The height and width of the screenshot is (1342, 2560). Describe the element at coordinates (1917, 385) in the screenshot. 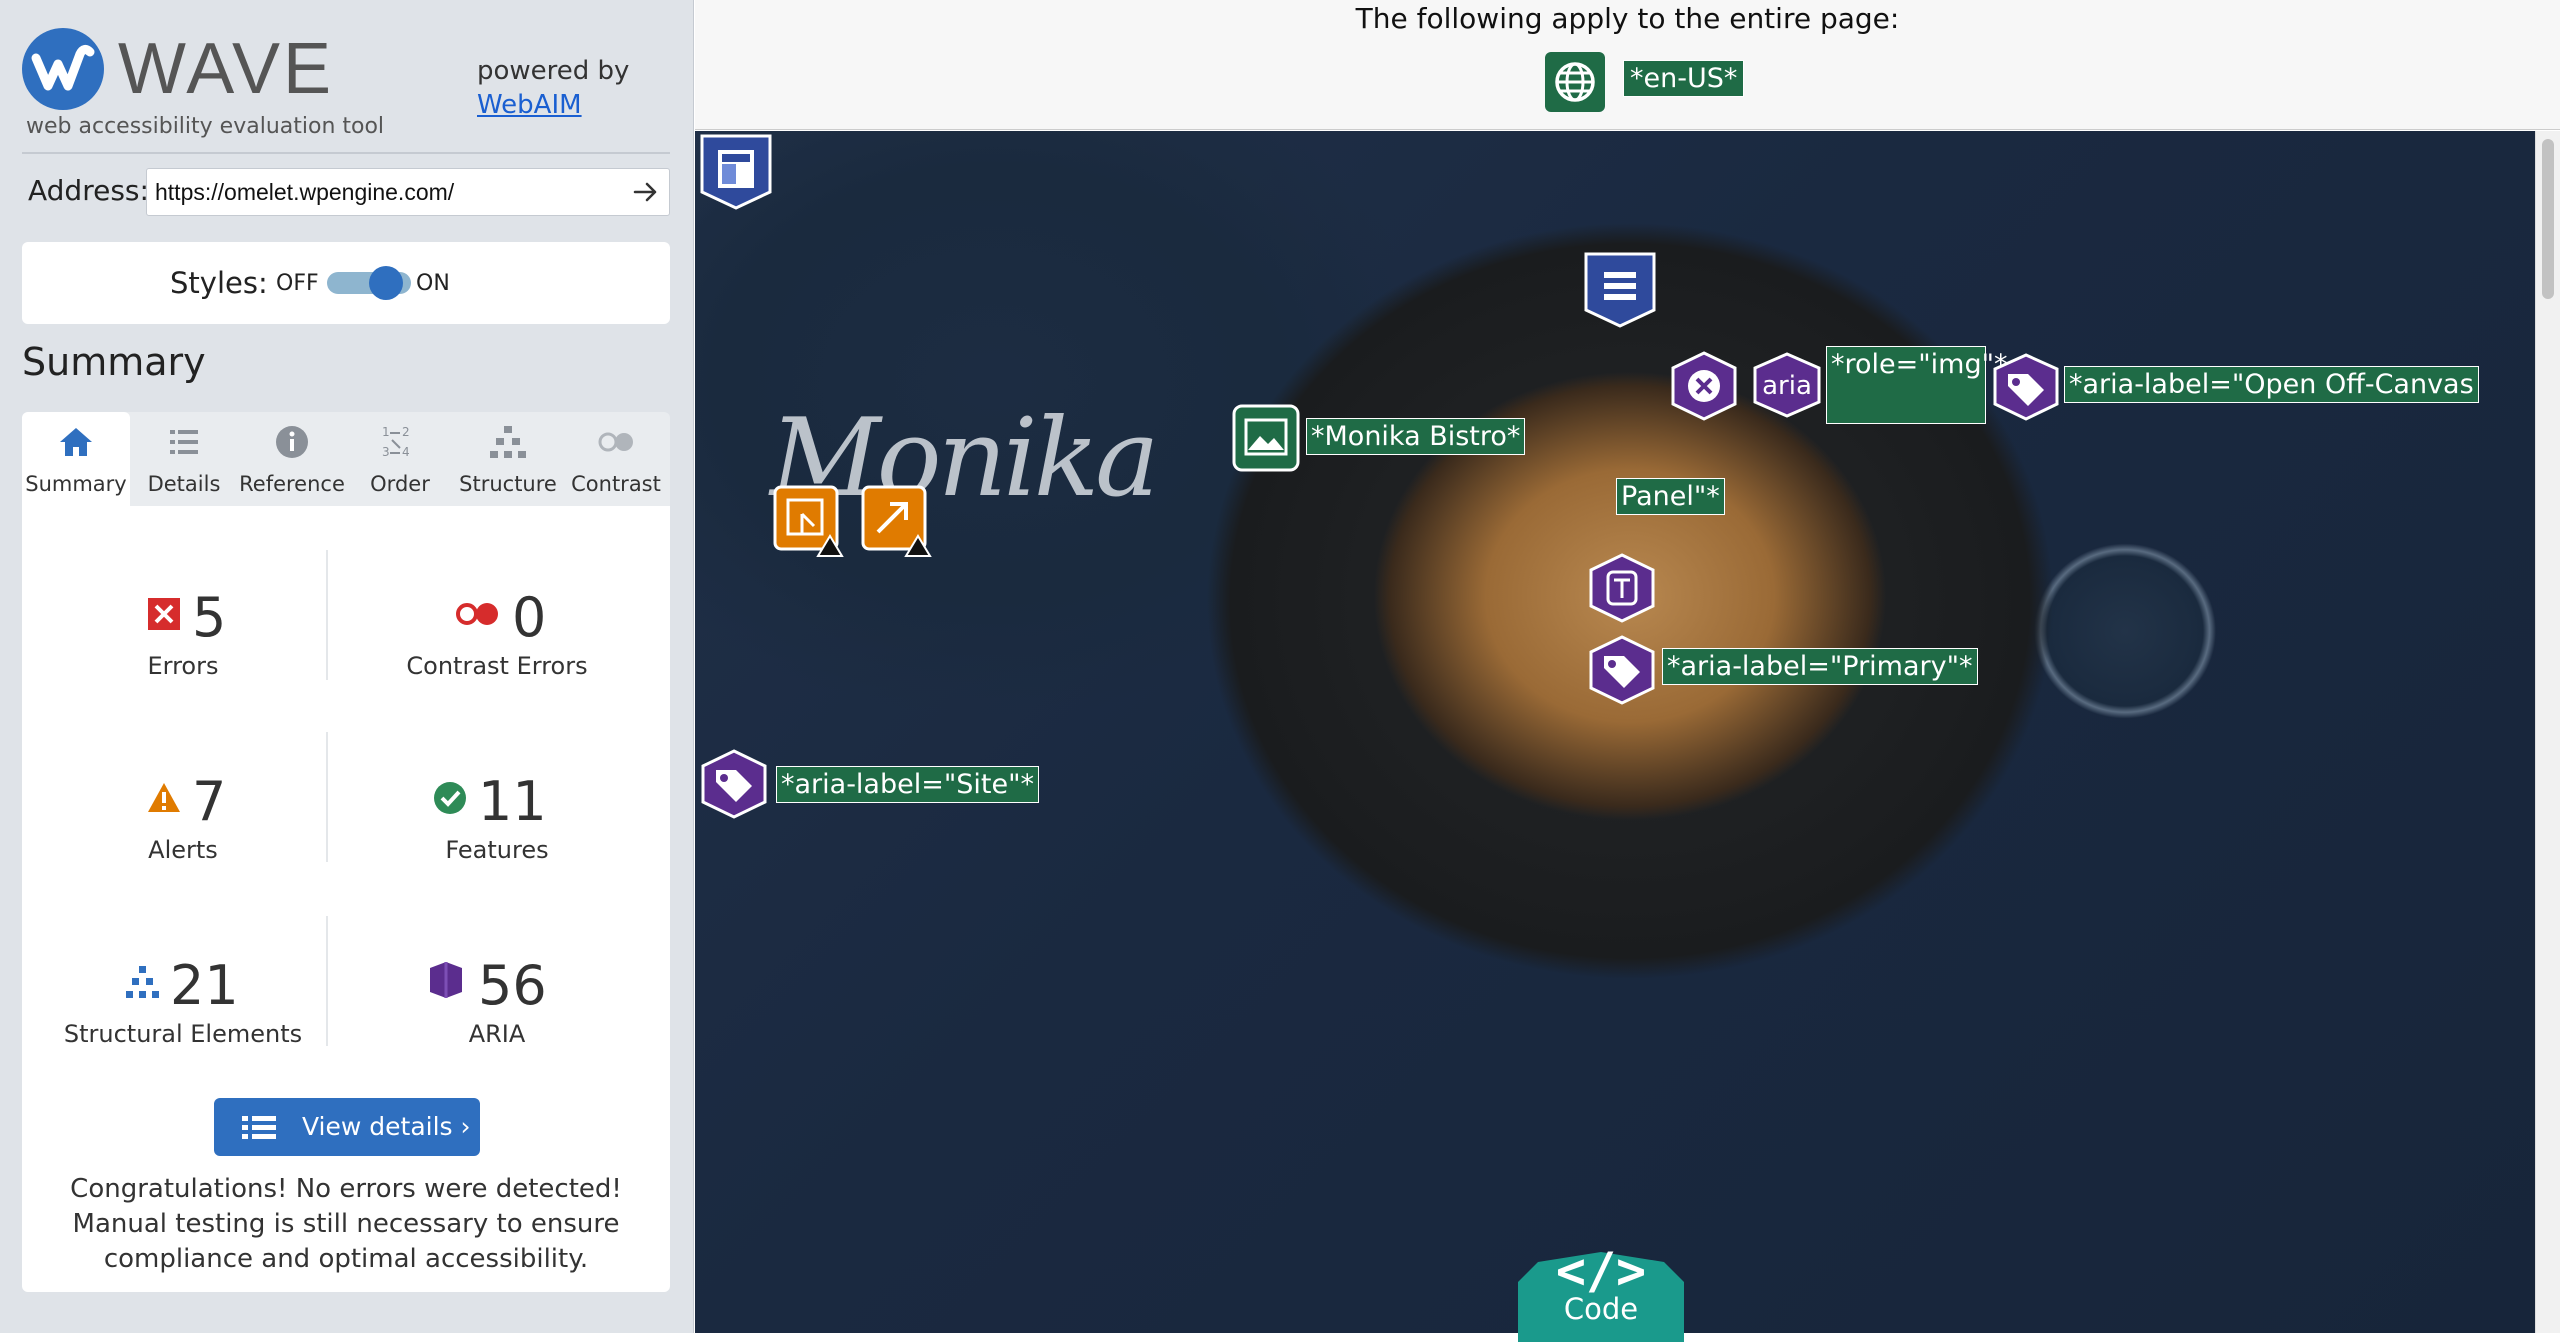

I see `feature-label: *role="img"*` at that location.